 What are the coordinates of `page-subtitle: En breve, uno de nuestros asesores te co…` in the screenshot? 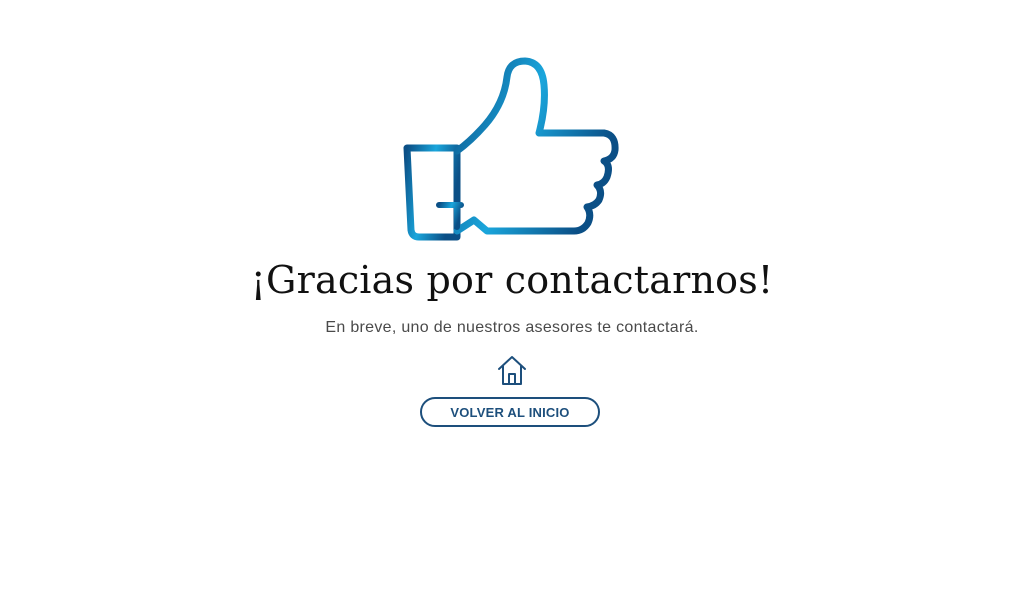 It's located at (512, 327).